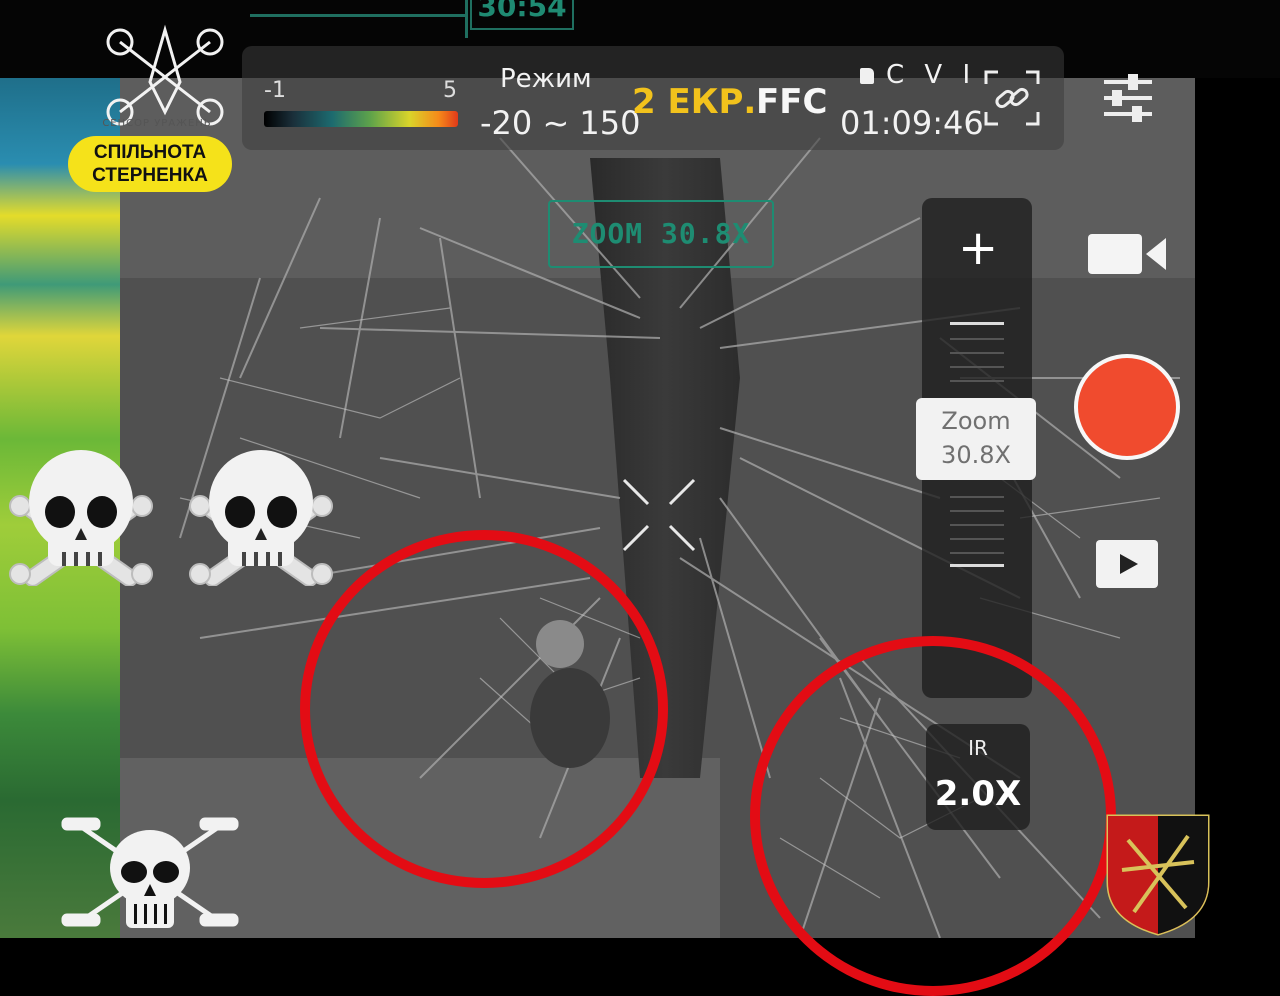  I want to click on community-line2: СТЕРНЕНКА, so click(150, 175).